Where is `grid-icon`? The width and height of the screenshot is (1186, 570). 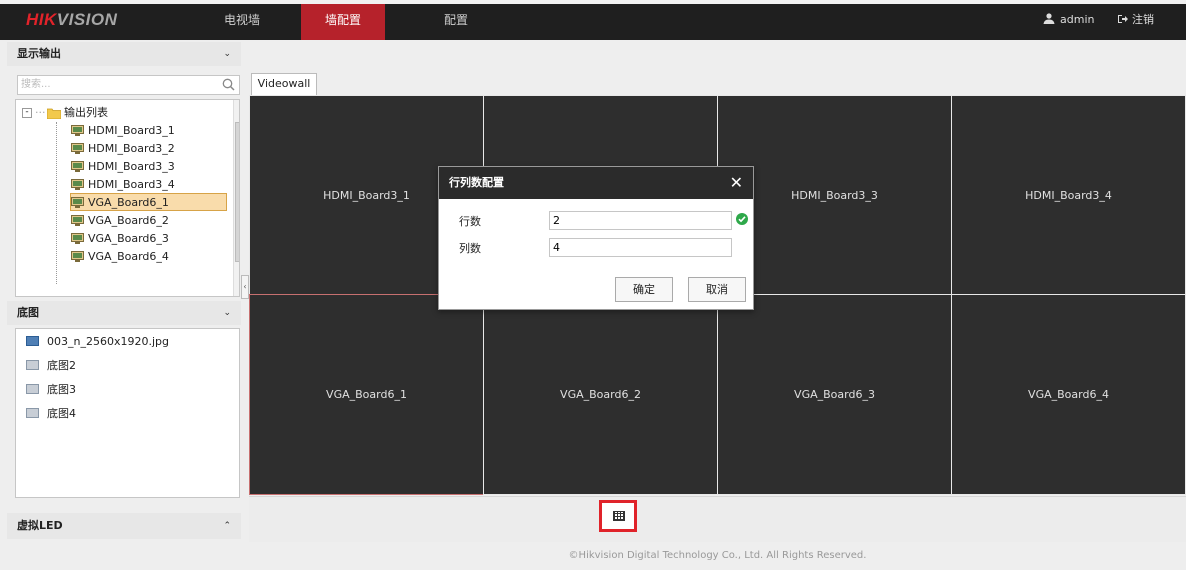 grid-icon is located at coordinates (619, 516).